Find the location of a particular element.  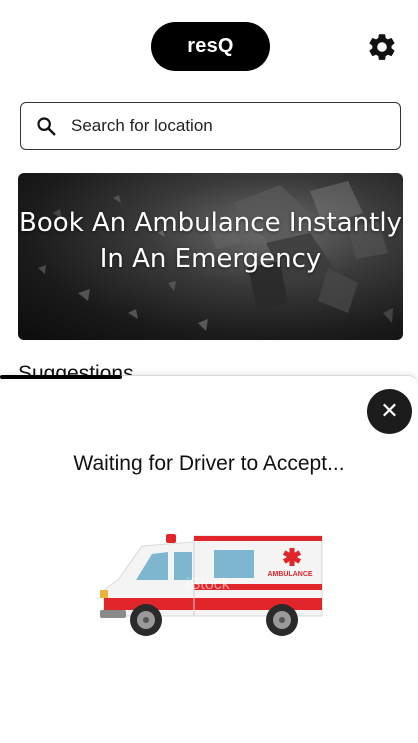

rear-wheel is located at coordinates (282, 620).